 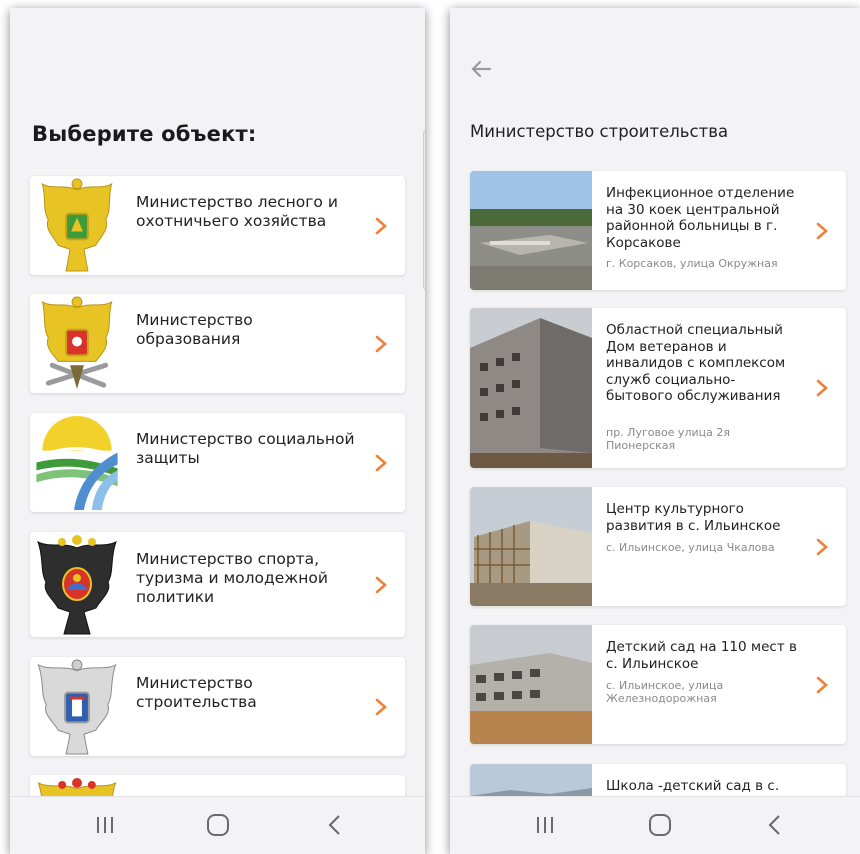 What do you see at coordinates (692, 263) in the screenshot?
I see `object-address: г. Корсаков, улица Окружная` at bounding box center [692, 263].